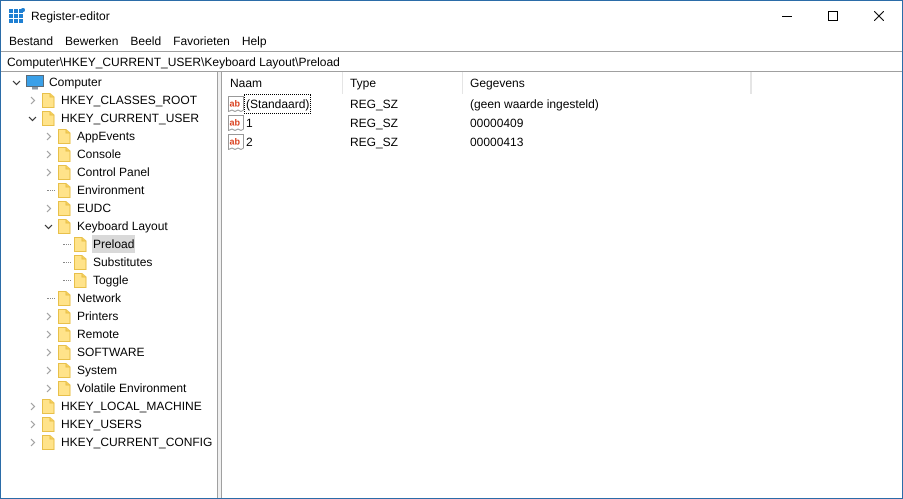 Image resolution: width=903 pixels, height=499 pixels. I want to click on tree-item: Computer, so click(75, 82).